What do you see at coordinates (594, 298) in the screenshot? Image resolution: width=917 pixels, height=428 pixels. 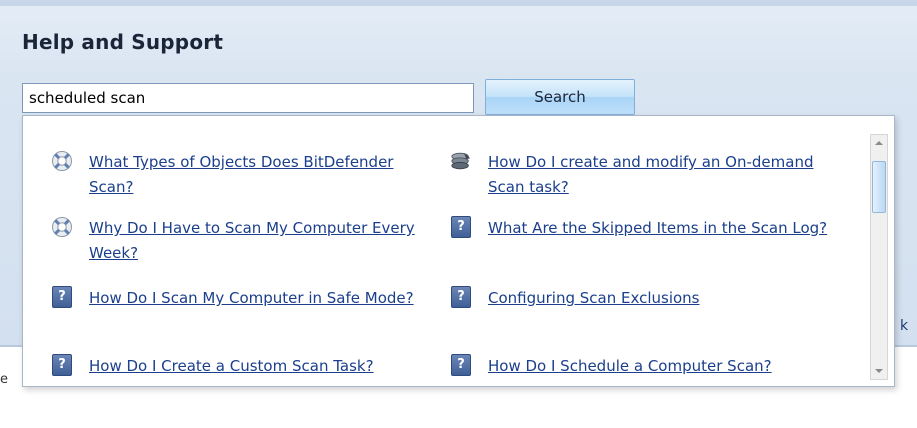 I see `result-link: Configuring Scan Exclusions` at bounding box center [594, 298].